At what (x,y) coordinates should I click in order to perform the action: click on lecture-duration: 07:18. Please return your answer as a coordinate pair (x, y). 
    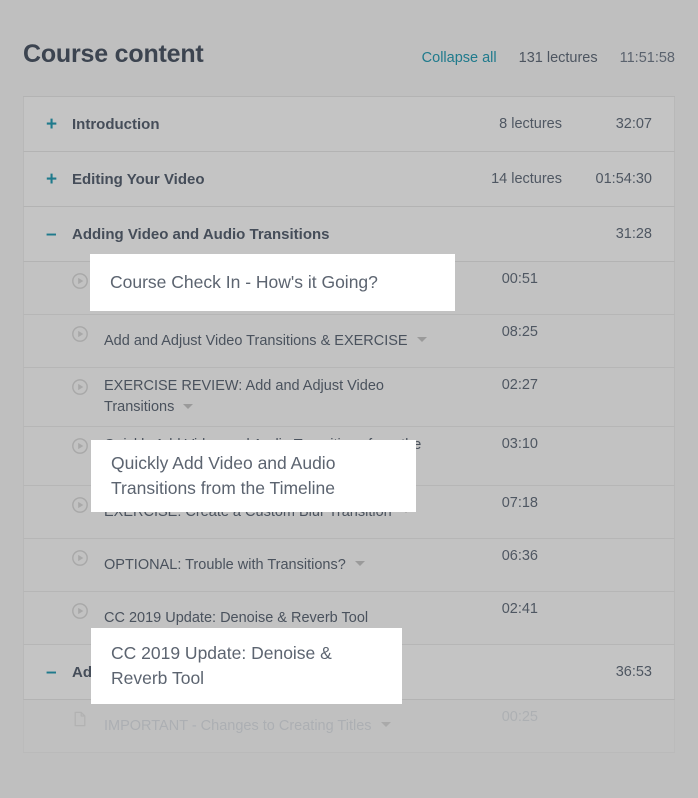
    Looking at the image, I should click on (519, 503).